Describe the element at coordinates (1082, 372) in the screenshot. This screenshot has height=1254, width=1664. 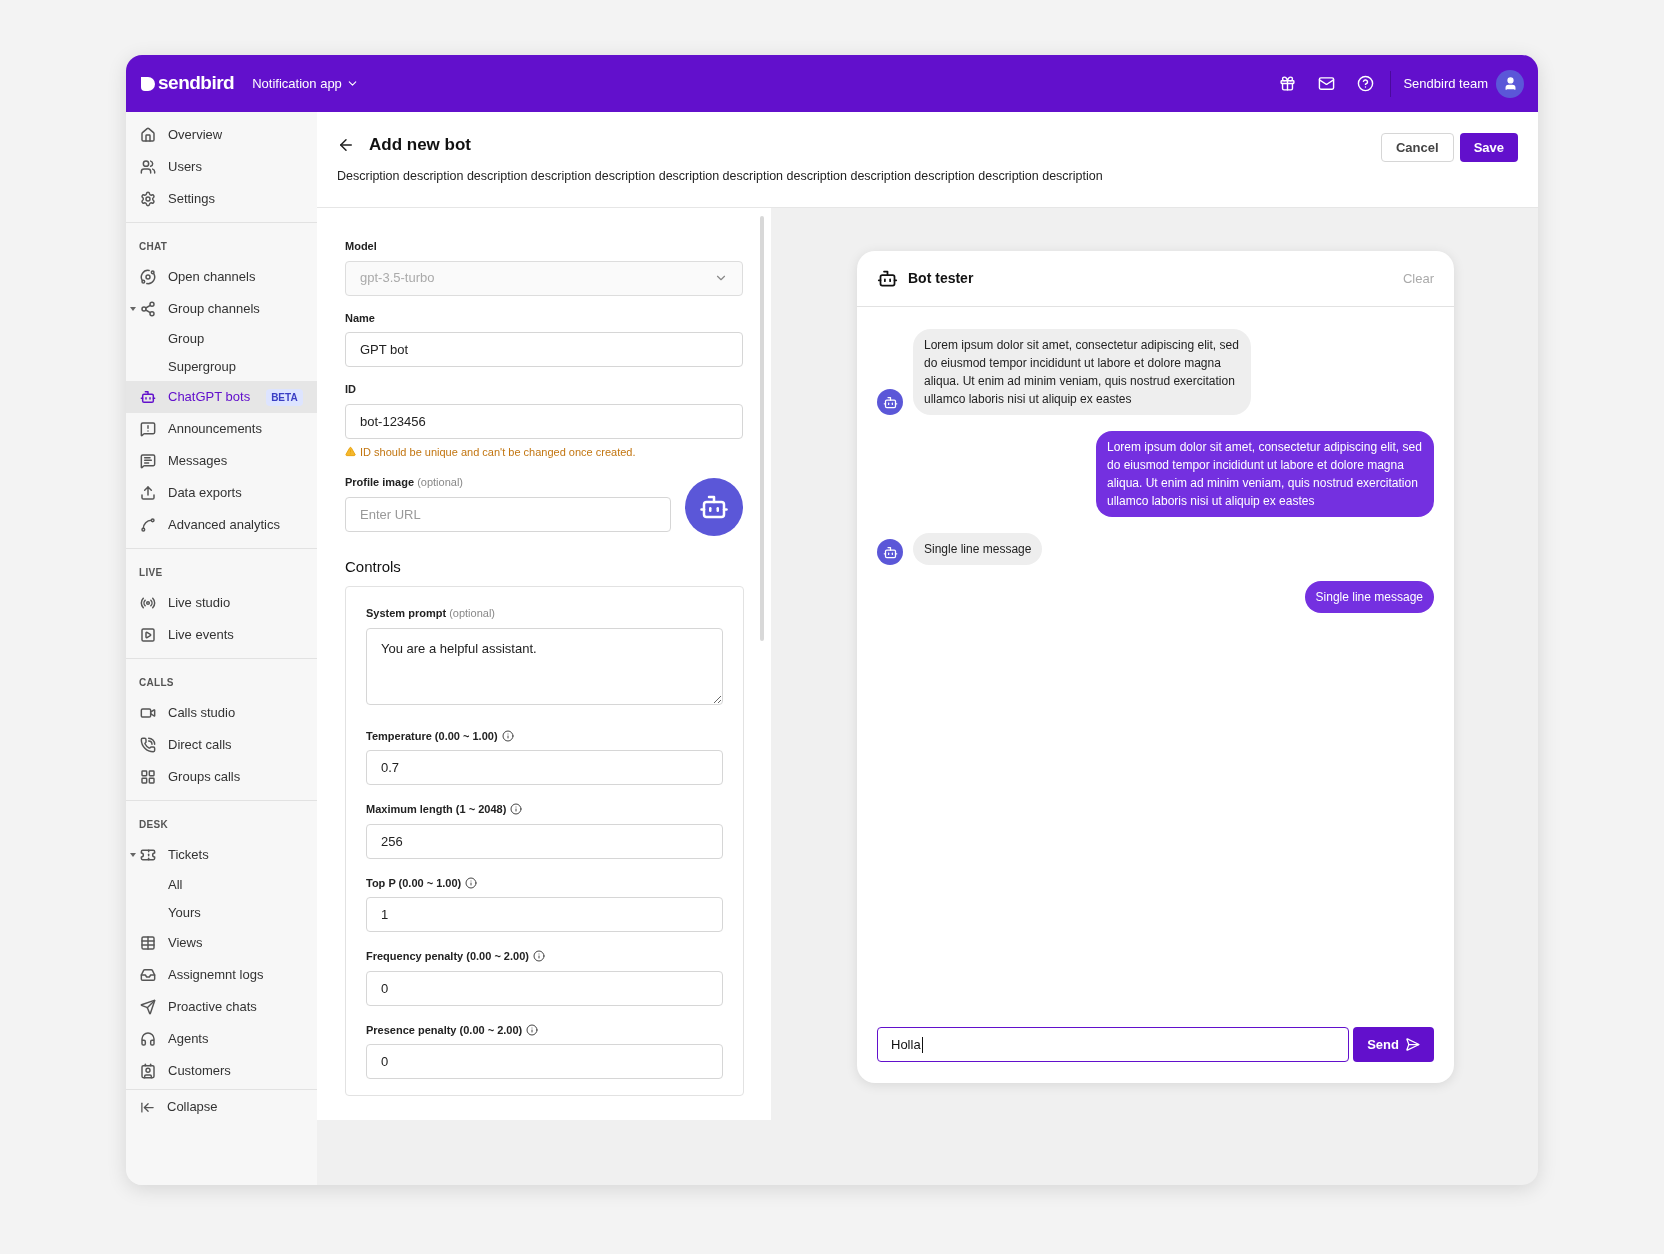
I see `bot-message: Lorem ipsum dolor sit amet, consectetur adipiscing elit, sed do eiusmod tempor incididunt ut labore et dolore magna aliqua. Ut enim ad minim veniam, quis nostrud exercitation ullamco laboris nisi ut aliquip ex eastes` at that location.